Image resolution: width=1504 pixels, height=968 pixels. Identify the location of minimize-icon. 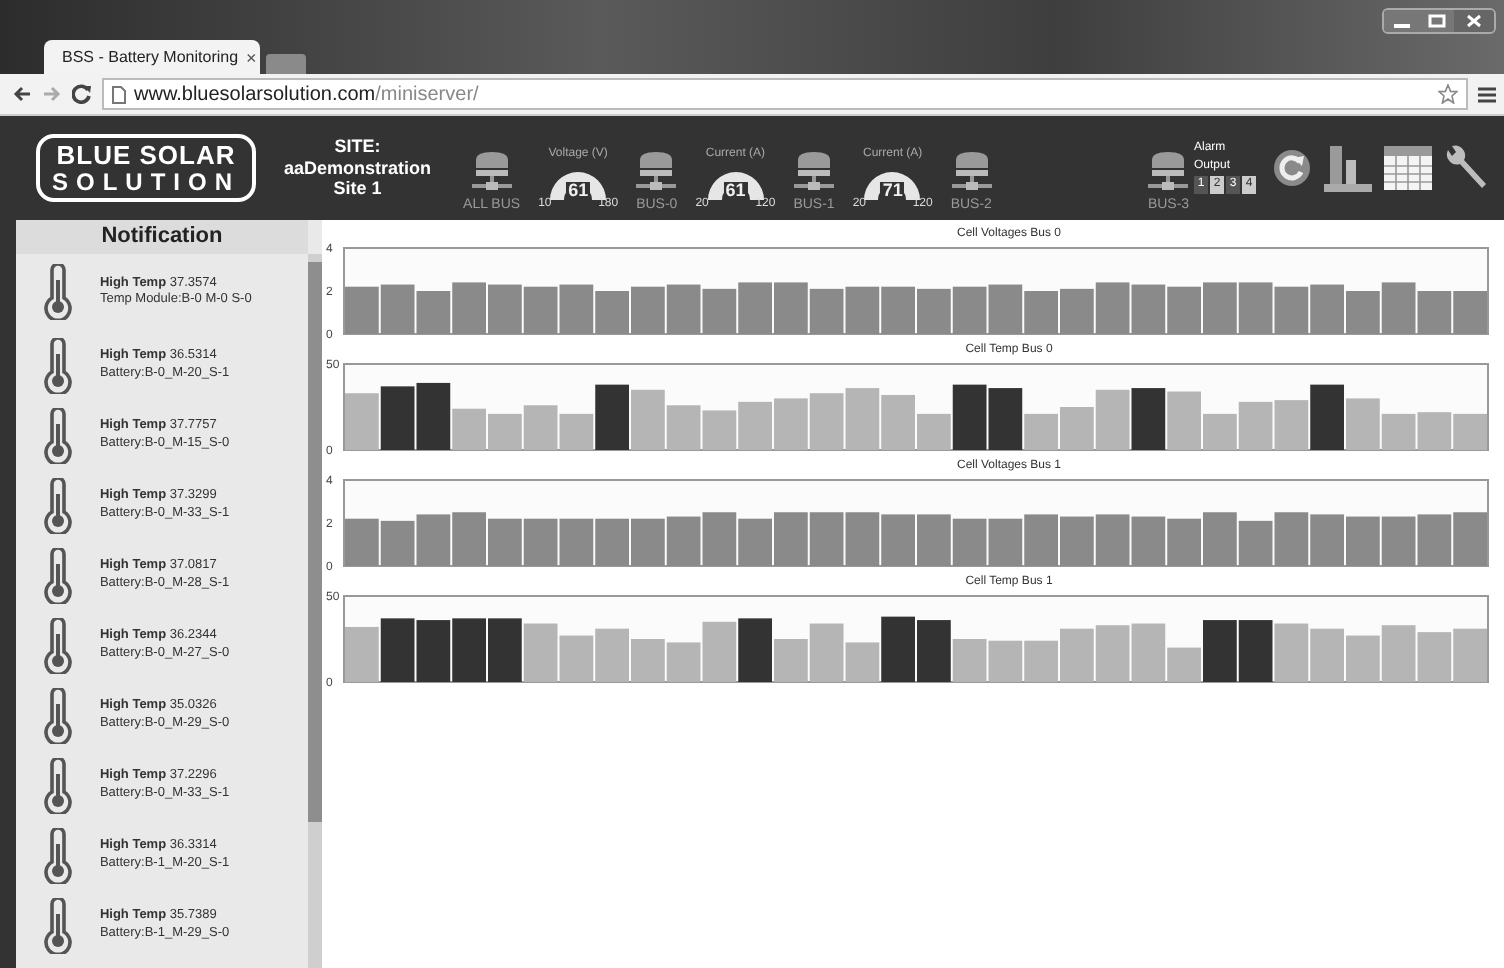
(1402, 21).